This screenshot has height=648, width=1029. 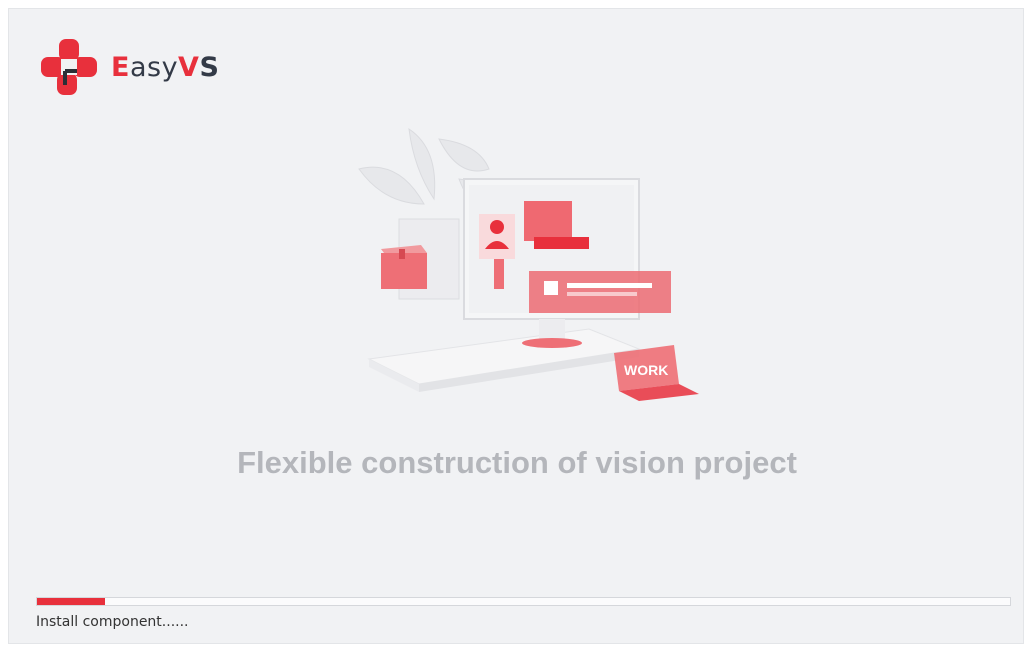 I want to click on app-name-letter-v: V, so click(x=189, y=67).